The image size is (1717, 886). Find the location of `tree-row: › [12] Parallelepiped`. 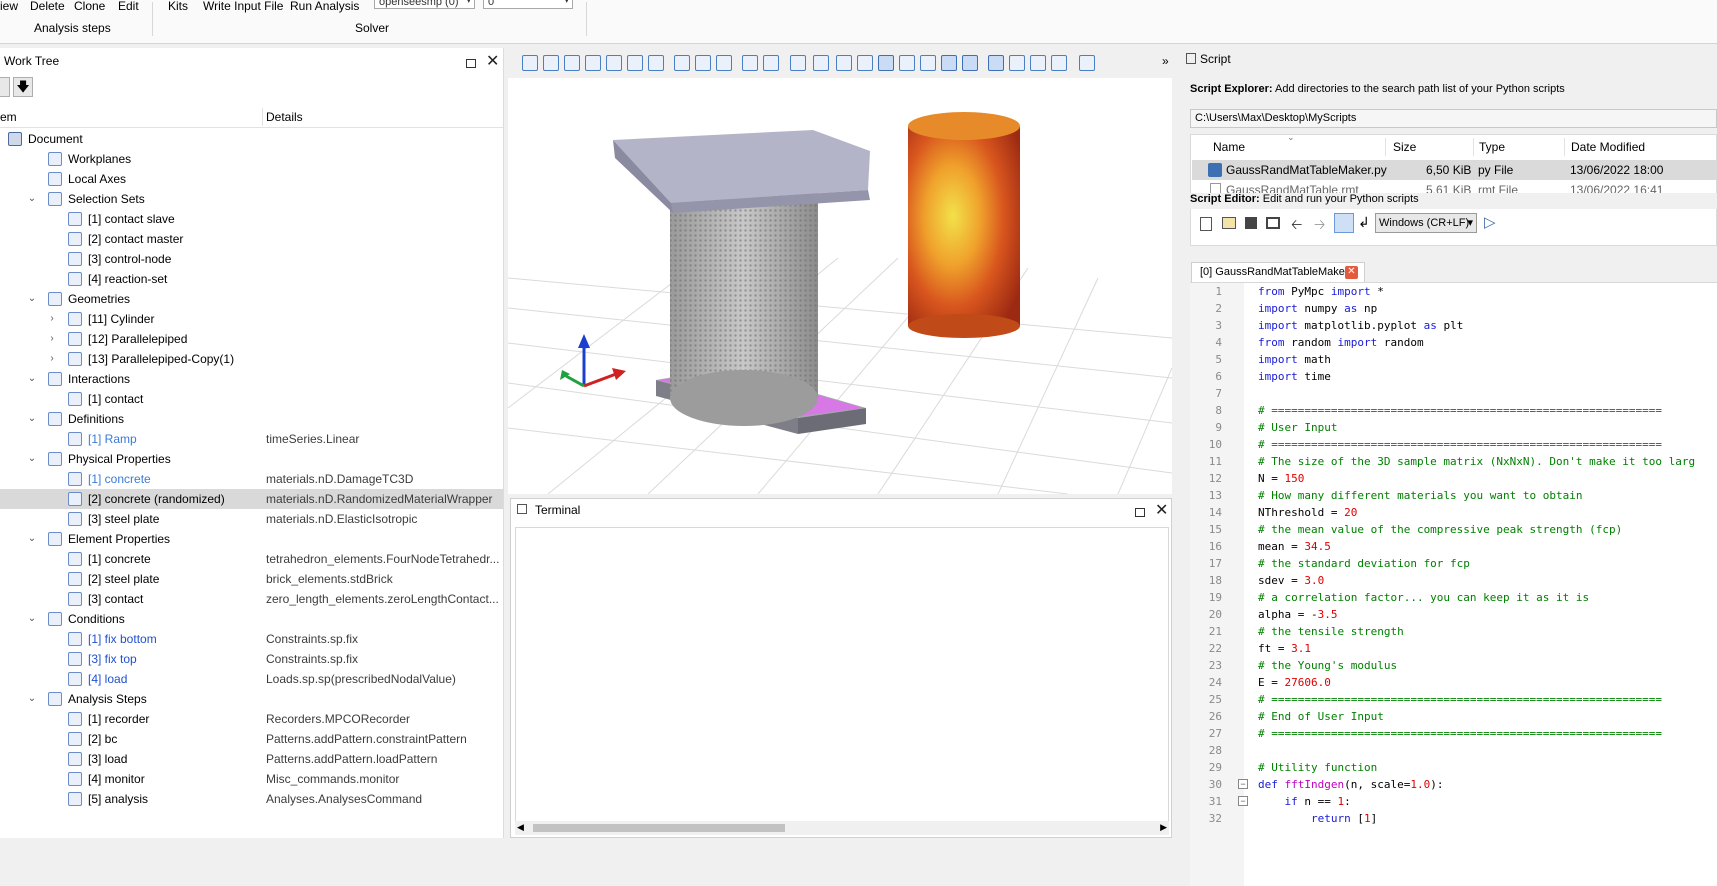

tree-row: › [12] Parallelepiped is located at coordinates (251, 339).